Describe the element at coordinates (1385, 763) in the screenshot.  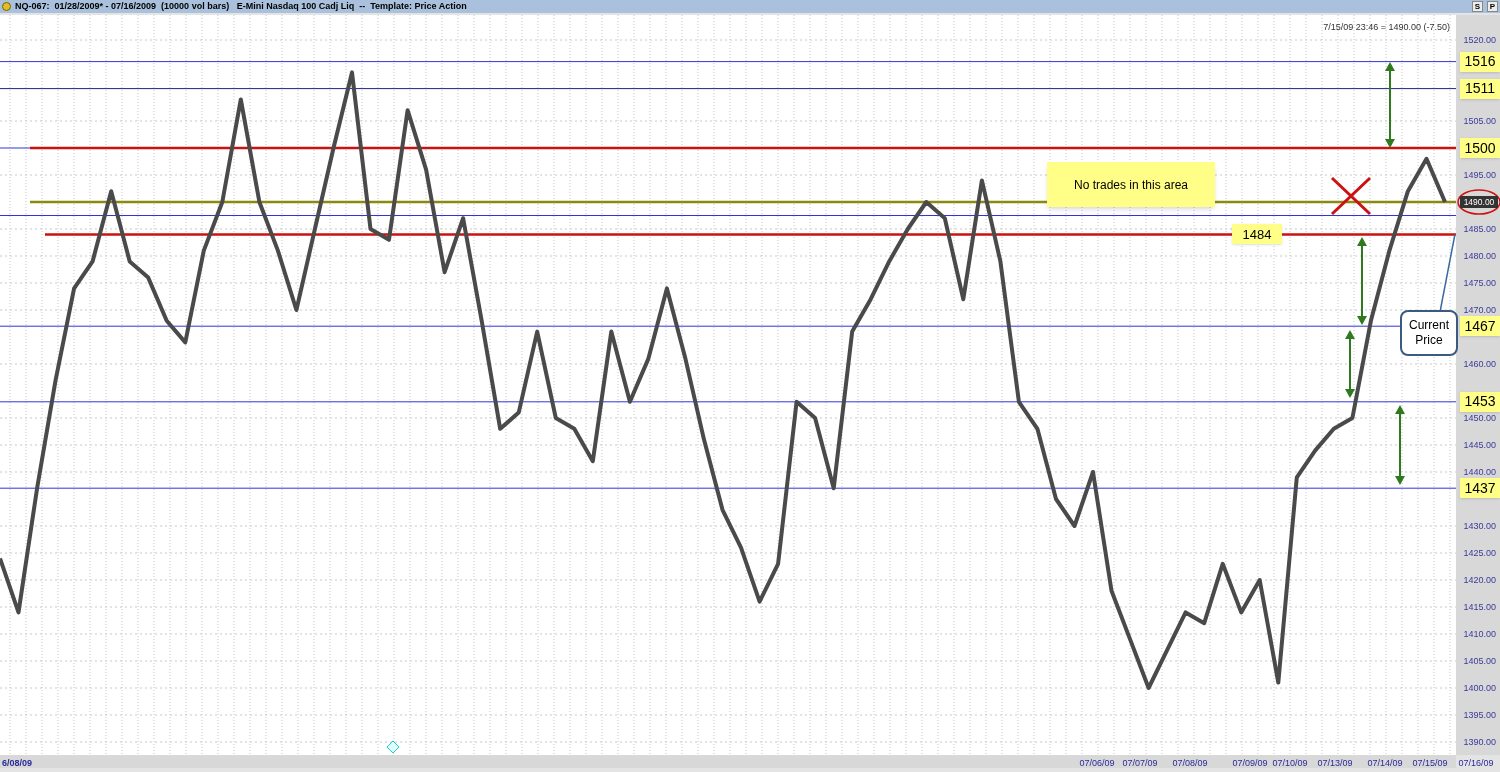
I see `axis-label: 07/14/09` at that location.